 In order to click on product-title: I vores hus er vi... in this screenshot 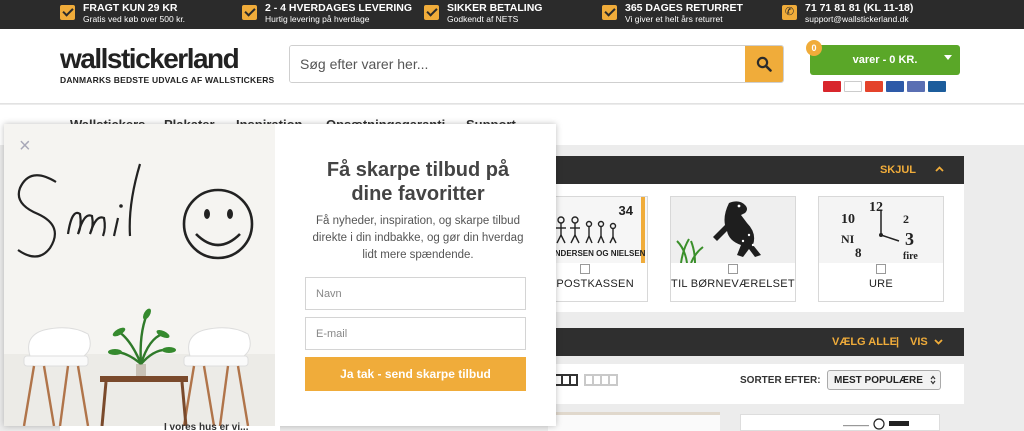, I will do `click(206, 426)`.